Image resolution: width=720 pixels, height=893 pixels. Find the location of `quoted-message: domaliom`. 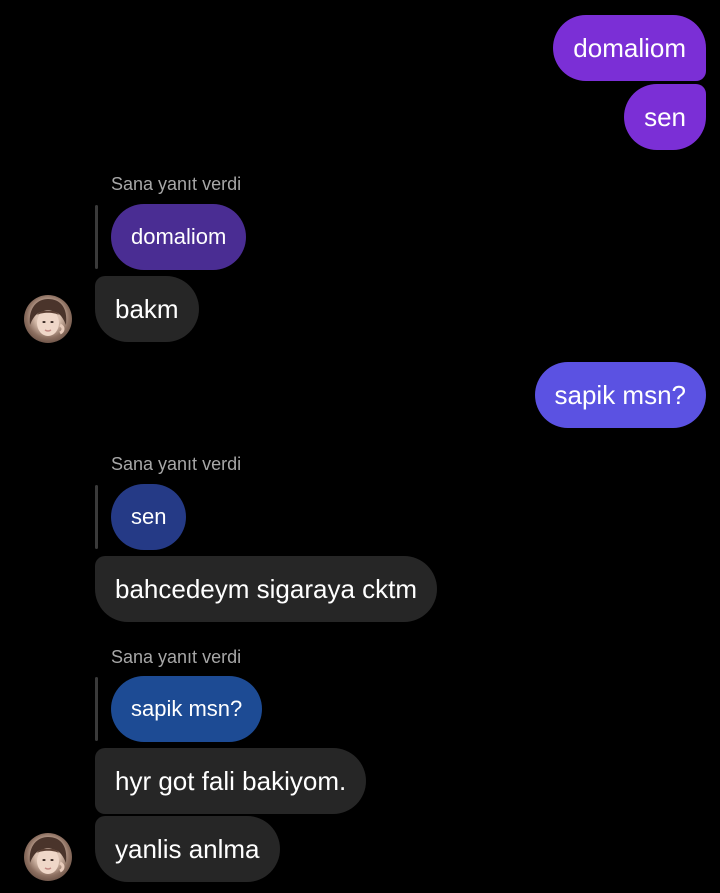

quoted-message: domaliom is located at coordinates (179, 237).